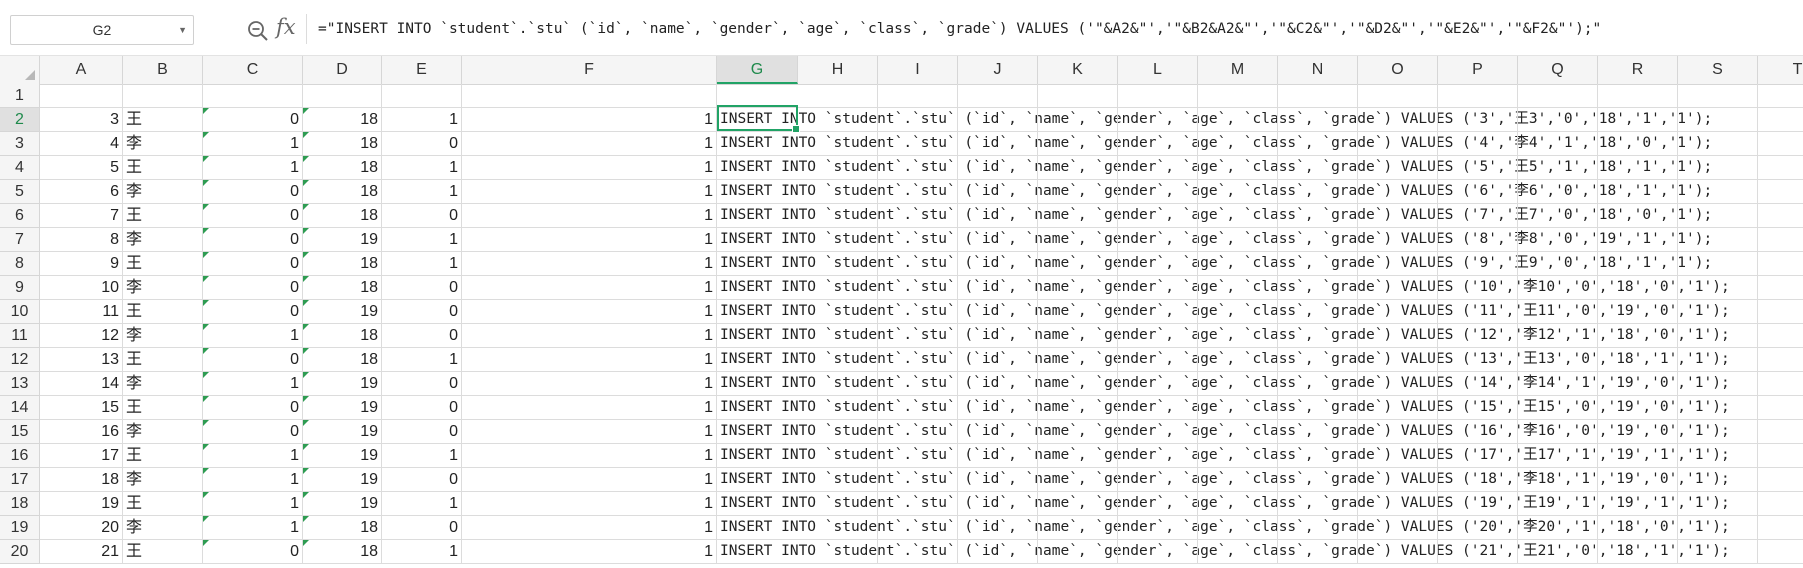 This screenshot has height=568, width=1803. Describe the element at coordinates (1478, 70) in the screenshot. I see `column-header-p: P` at that location.